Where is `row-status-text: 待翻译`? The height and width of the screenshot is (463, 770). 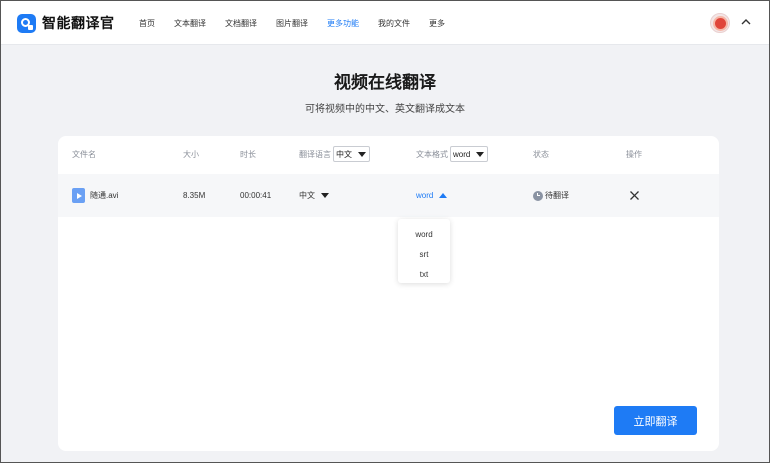 row-status-text: 待翻译 is located at coordinates (557, 195).